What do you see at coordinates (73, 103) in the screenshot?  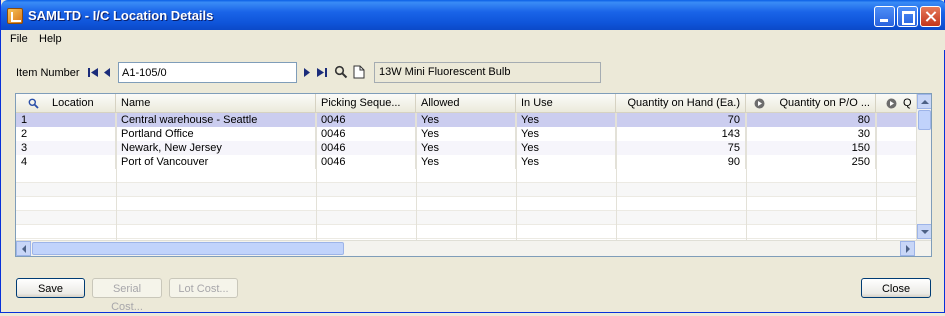 I see `column-location-label: Location` at bounding box center [73, 103].